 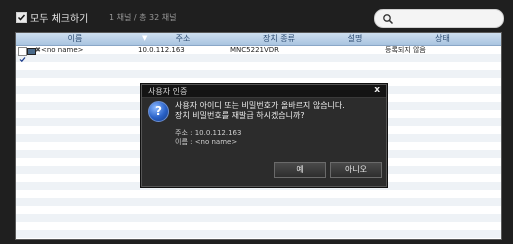 What do you see at coordinates (208, 133) in the screenshot?
I see `device-address: 주소 : 10.0.112.163` at bounding box center [208, 133].